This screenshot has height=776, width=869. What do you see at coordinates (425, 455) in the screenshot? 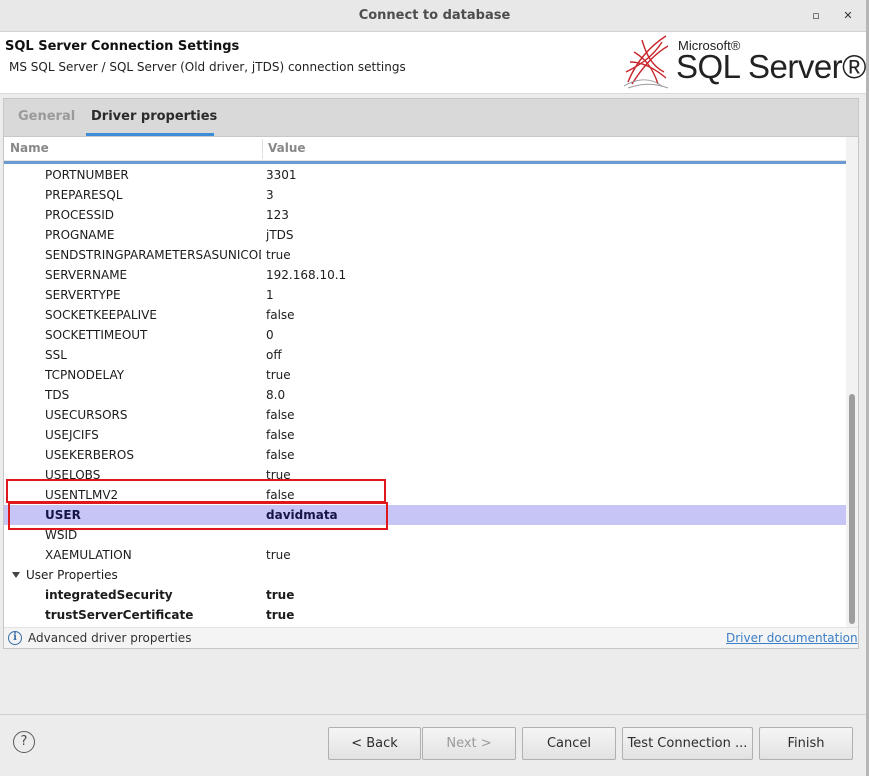
I see `table-row: USEKERBEROS false` at bounding box center [425, 455].